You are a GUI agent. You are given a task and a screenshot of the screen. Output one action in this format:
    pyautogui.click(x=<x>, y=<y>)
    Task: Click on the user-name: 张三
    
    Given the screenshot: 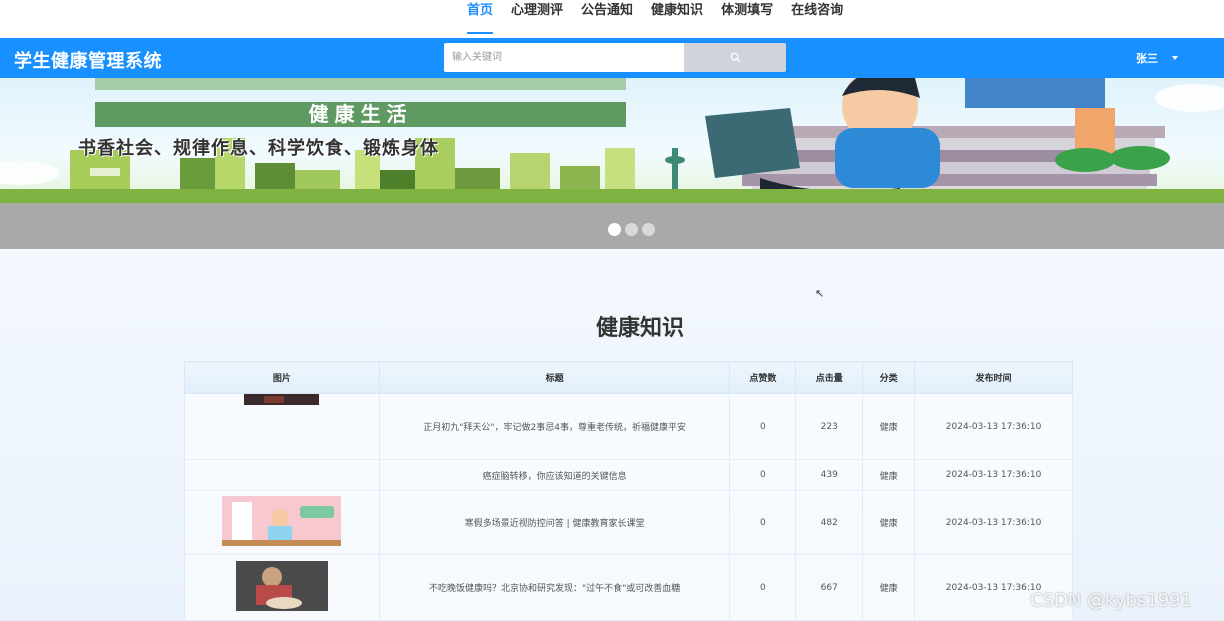 What is the action you would take?
    pyautogui.click(x=1147, y=58)
    